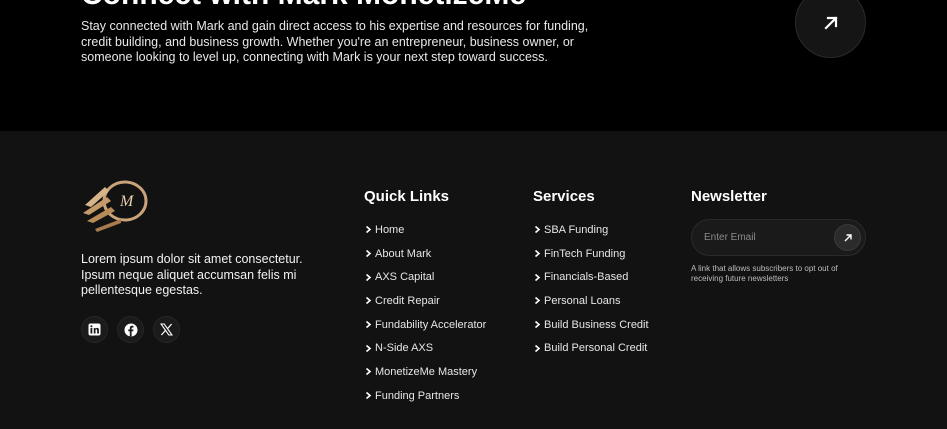 This screenshot has height=429, width=947. What do you see at coordinates (596, 324) in the screenshot?
I see `services-link-label: Build Business Credit` at bounding box center [596, 324].